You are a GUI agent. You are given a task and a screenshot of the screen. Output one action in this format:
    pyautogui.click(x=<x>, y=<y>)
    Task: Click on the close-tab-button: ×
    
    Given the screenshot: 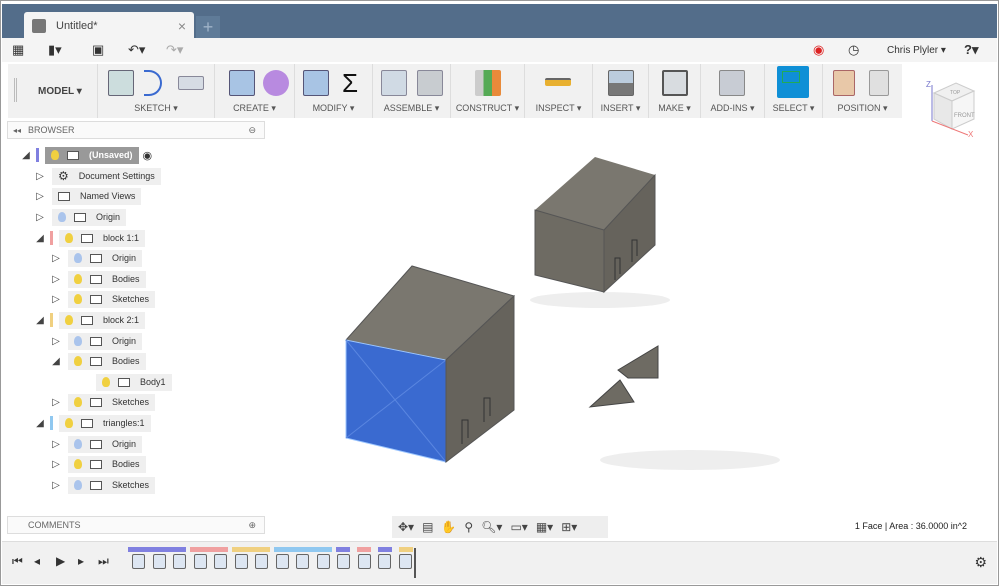 What is the action you would take?
    pyautogui.click(x=182, y=26)
    